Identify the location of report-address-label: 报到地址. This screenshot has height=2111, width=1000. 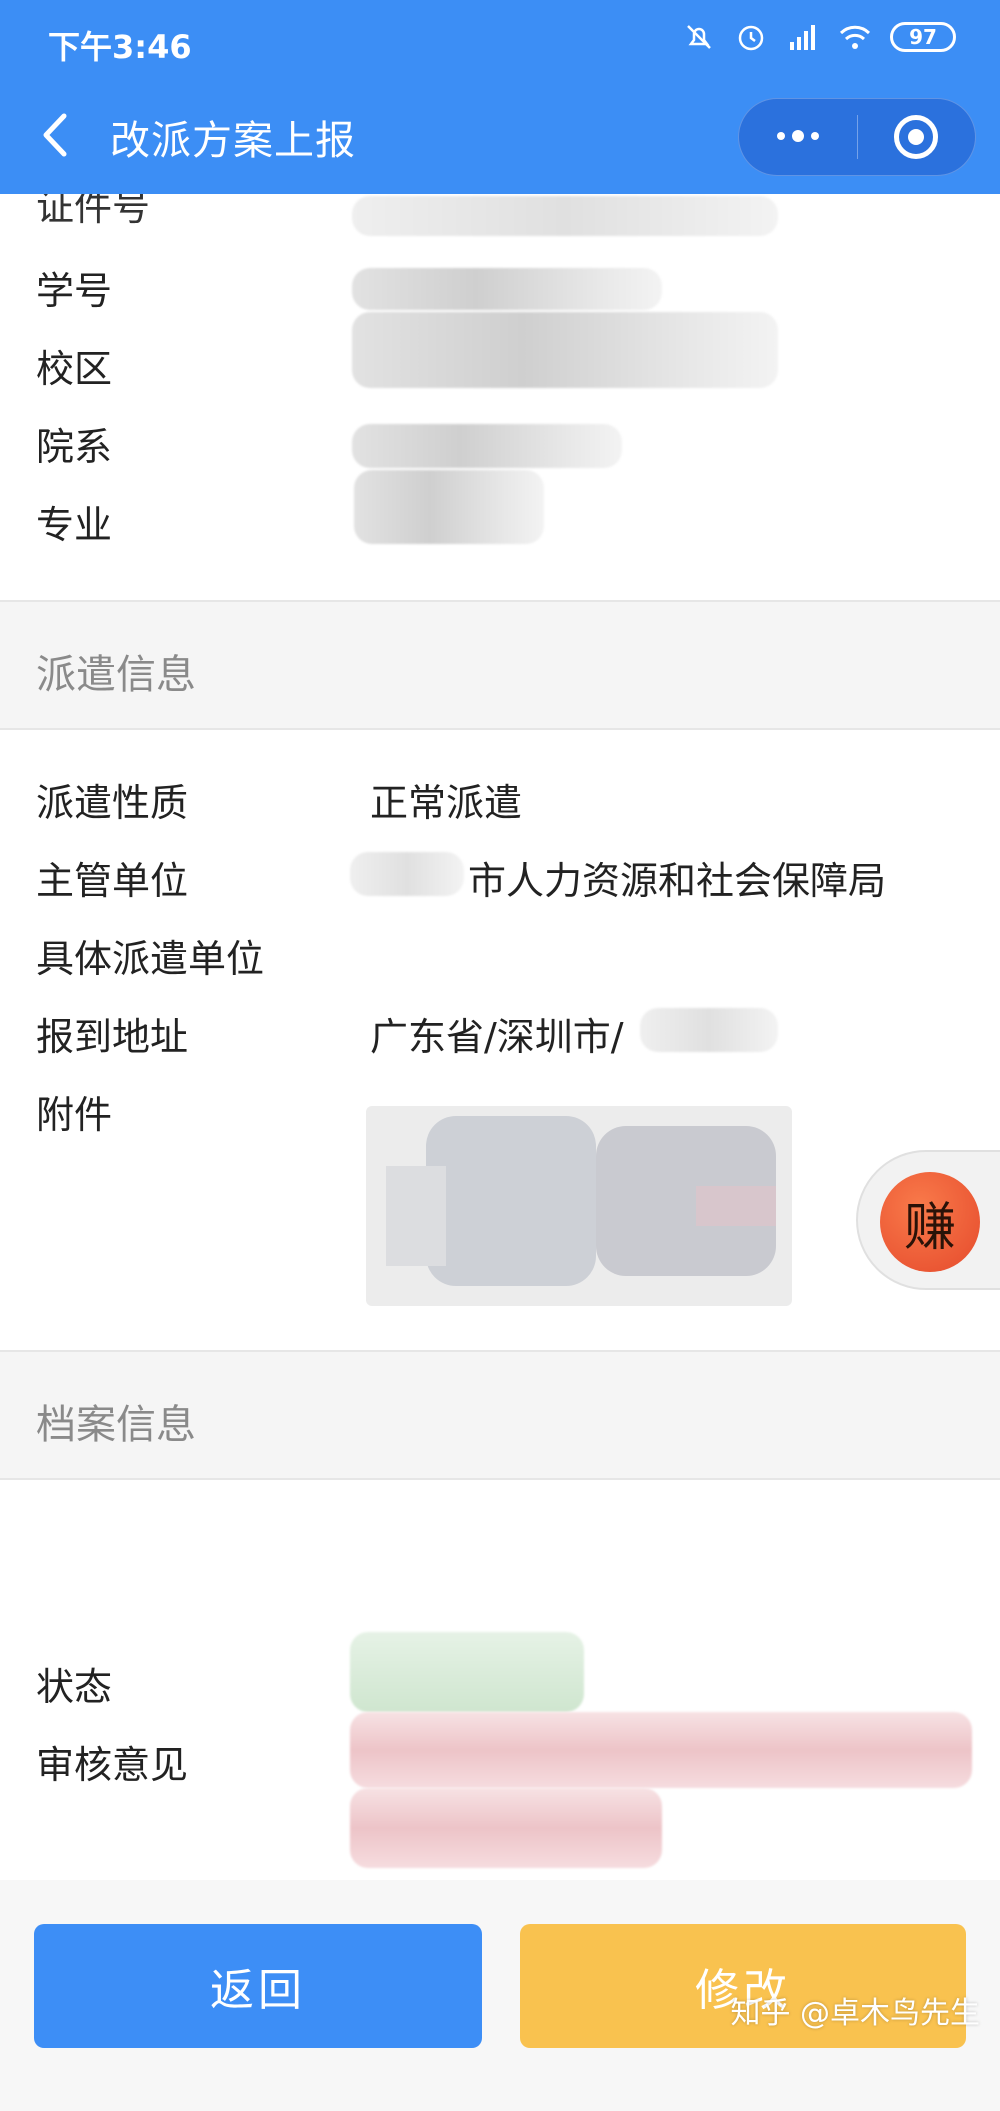
(112, 1037).